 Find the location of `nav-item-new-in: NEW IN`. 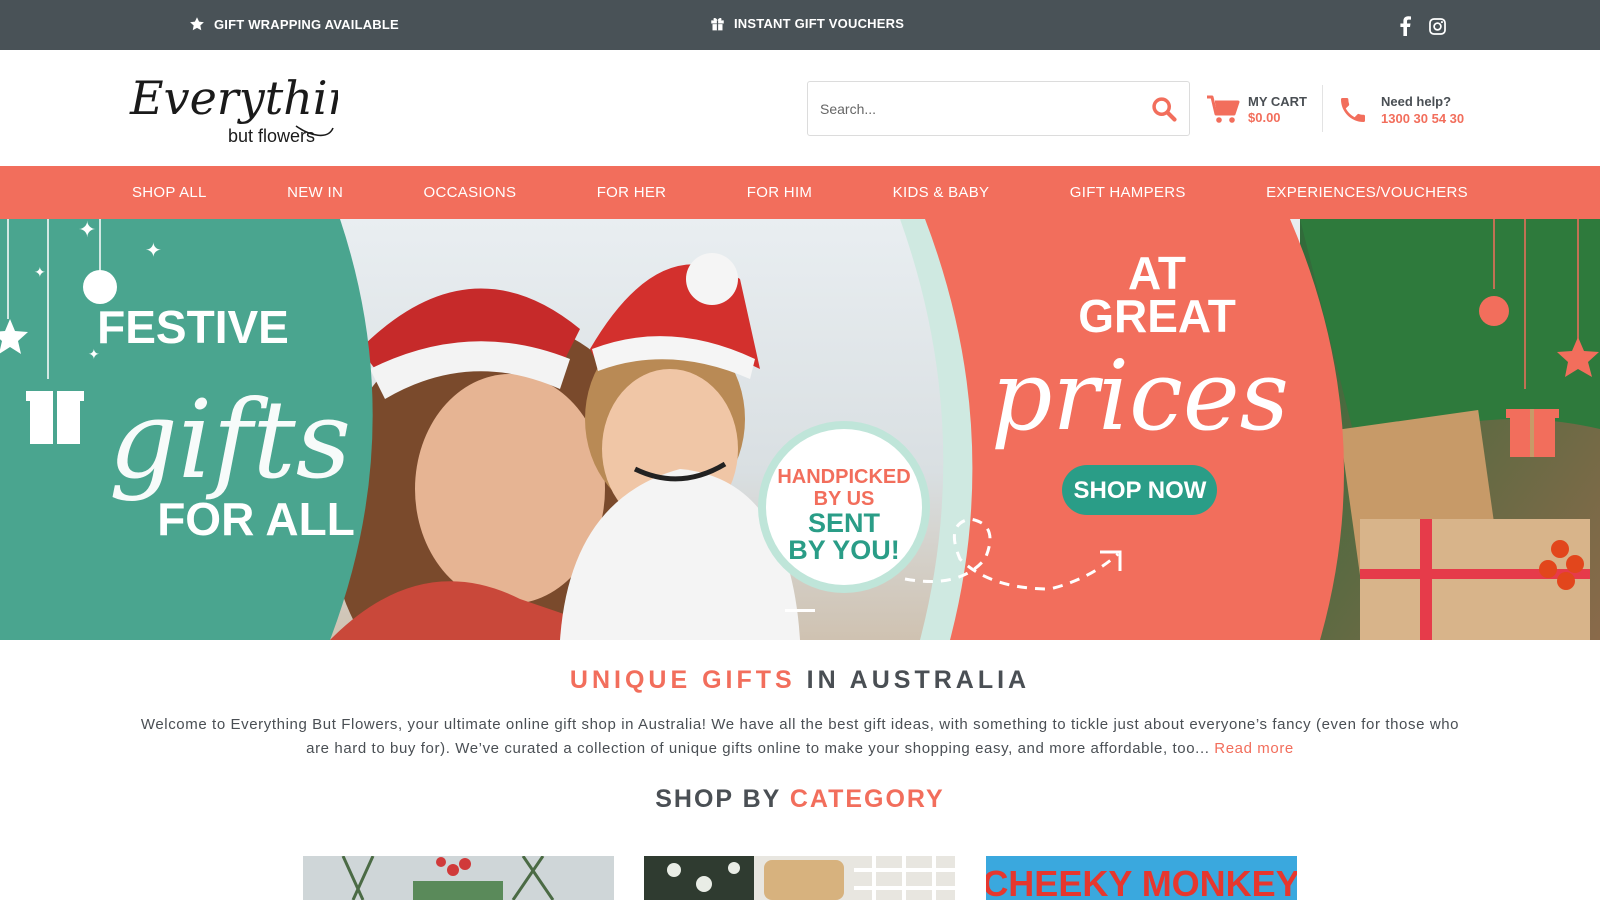

nav-item-new-in: NEW IN is located at coordinates (315, 192).